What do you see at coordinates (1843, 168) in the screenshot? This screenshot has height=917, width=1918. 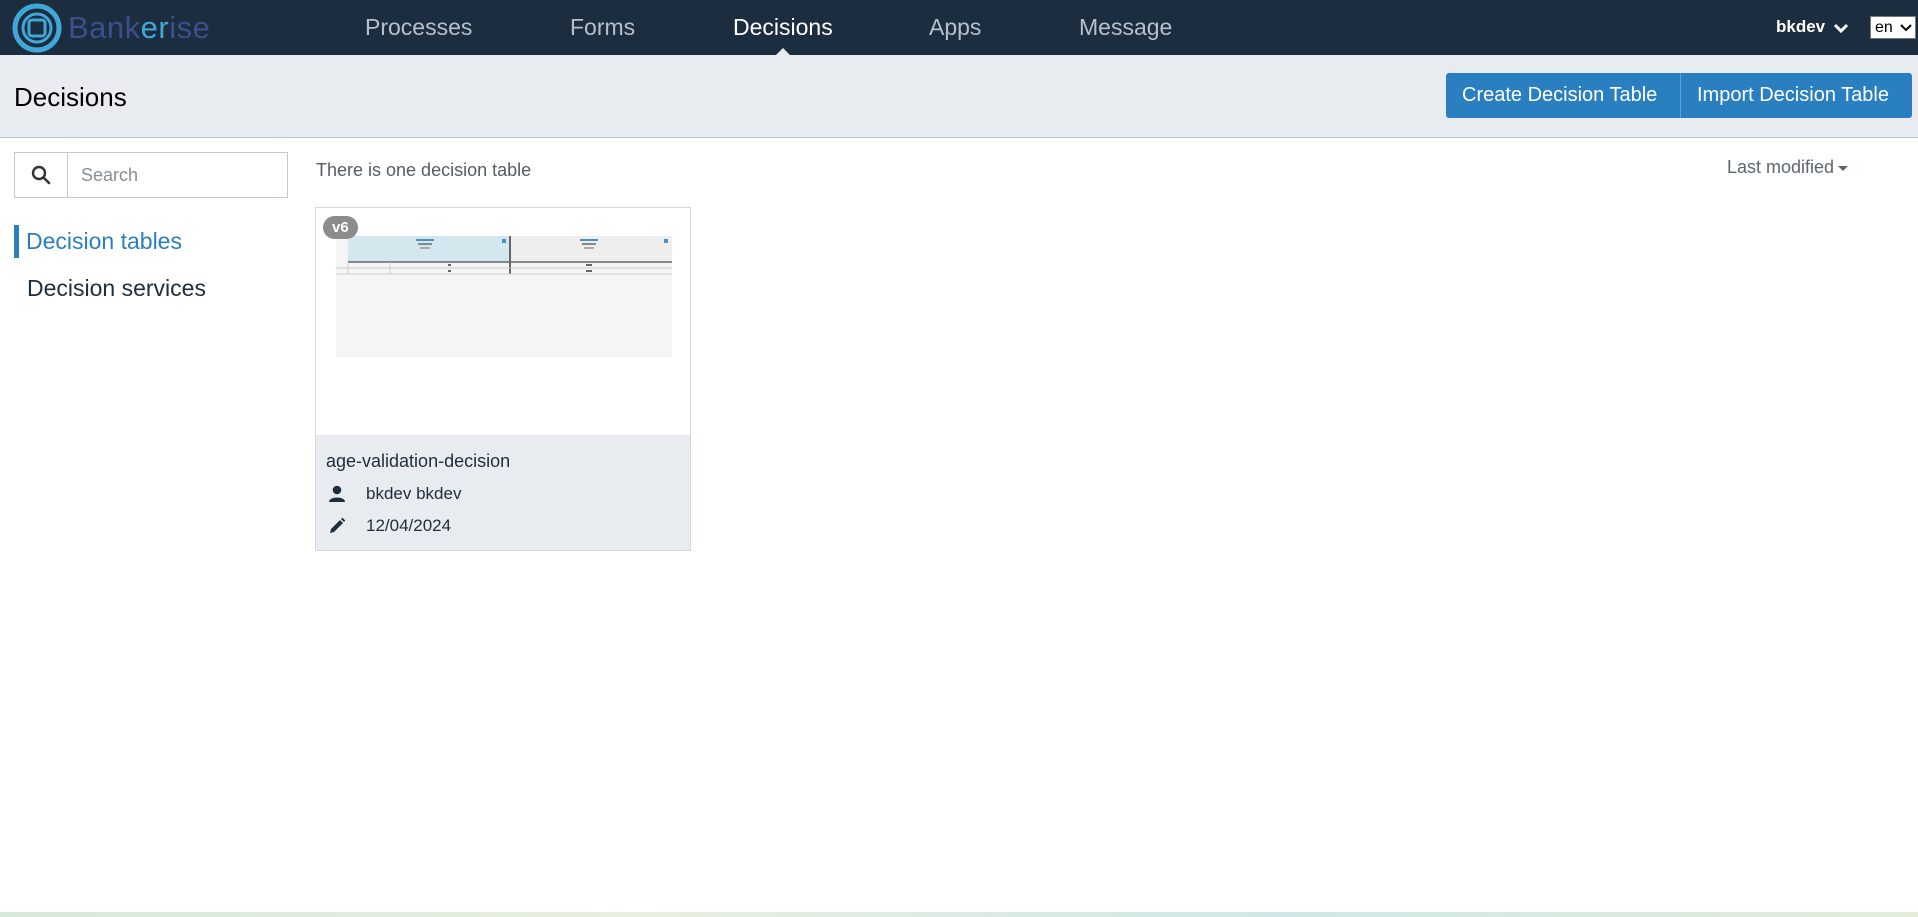 I see `caret-down-icon` at bounding box center [1843, 168].